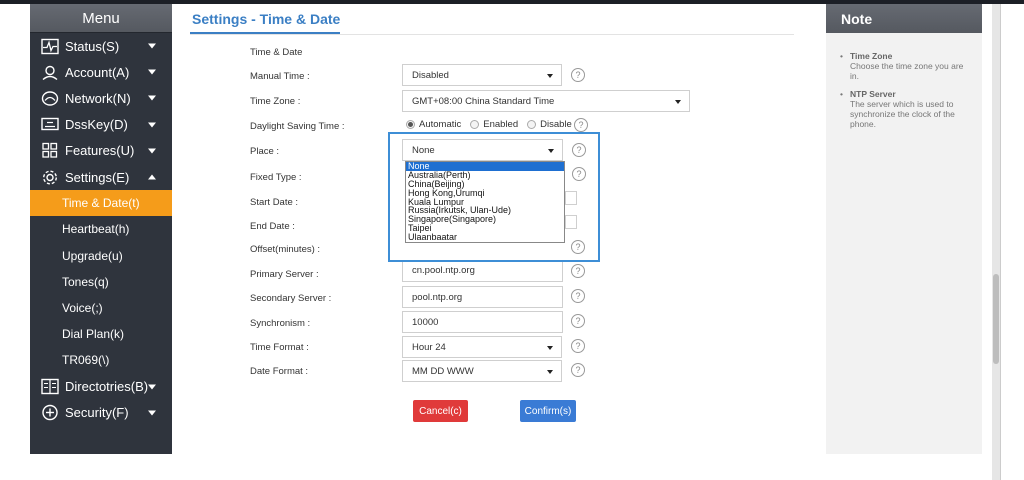  Describe the element at coordinates (96, 125) in the screenshot. I see `sidebar-item-label: DssKey(D)` at that location.